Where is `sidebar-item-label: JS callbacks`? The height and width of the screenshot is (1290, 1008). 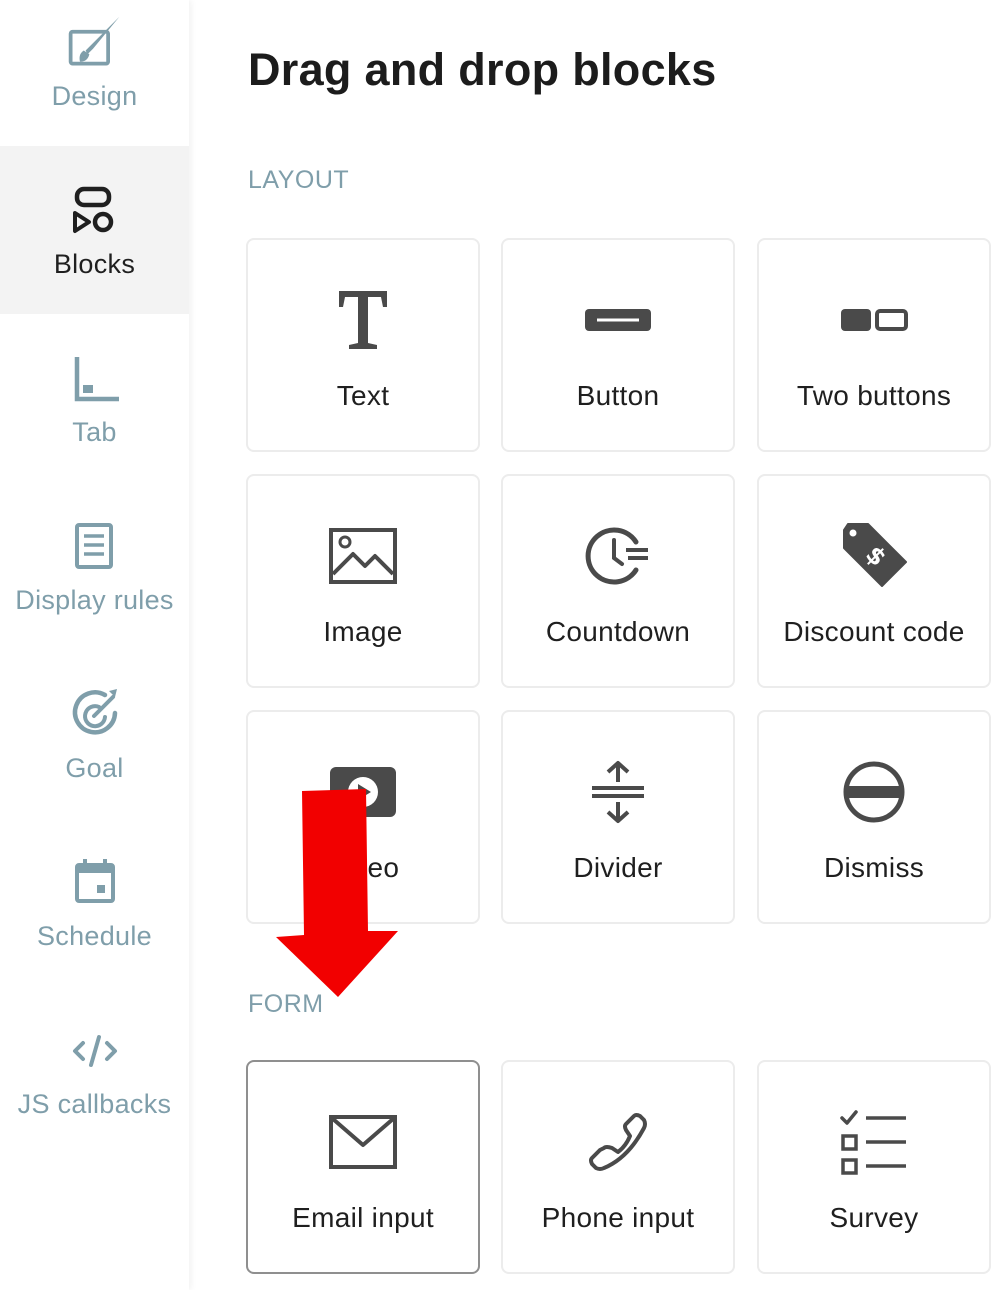
sidebar-item-label: JS callbacks is located at coordinates (94, 1103).